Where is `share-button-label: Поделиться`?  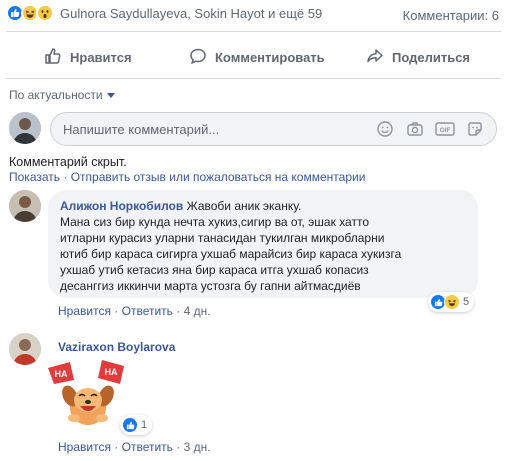
share-button-label: Поделиться is located at coordinates (431, 57).